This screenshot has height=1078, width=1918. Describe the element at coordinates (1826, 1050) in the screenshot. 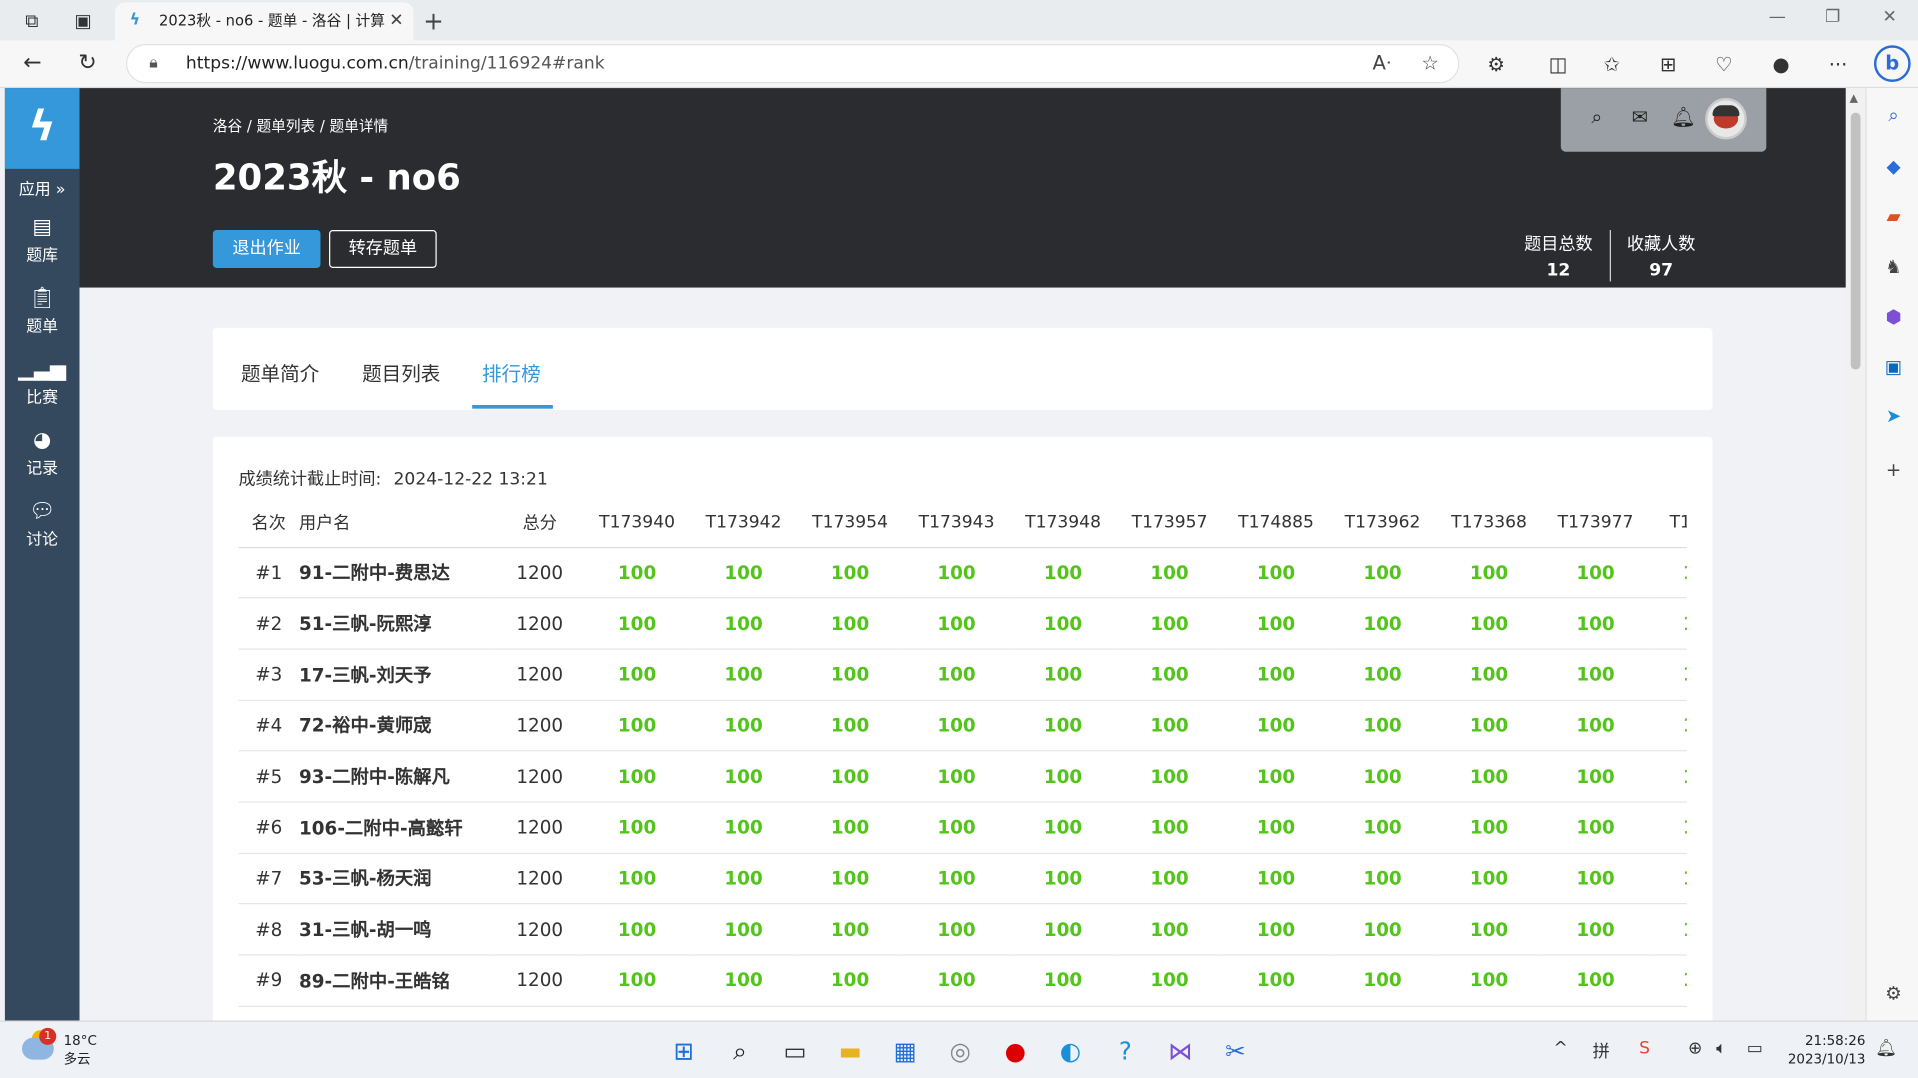

I see `system-clock: 21:58:26 2023/10/13` at that location.